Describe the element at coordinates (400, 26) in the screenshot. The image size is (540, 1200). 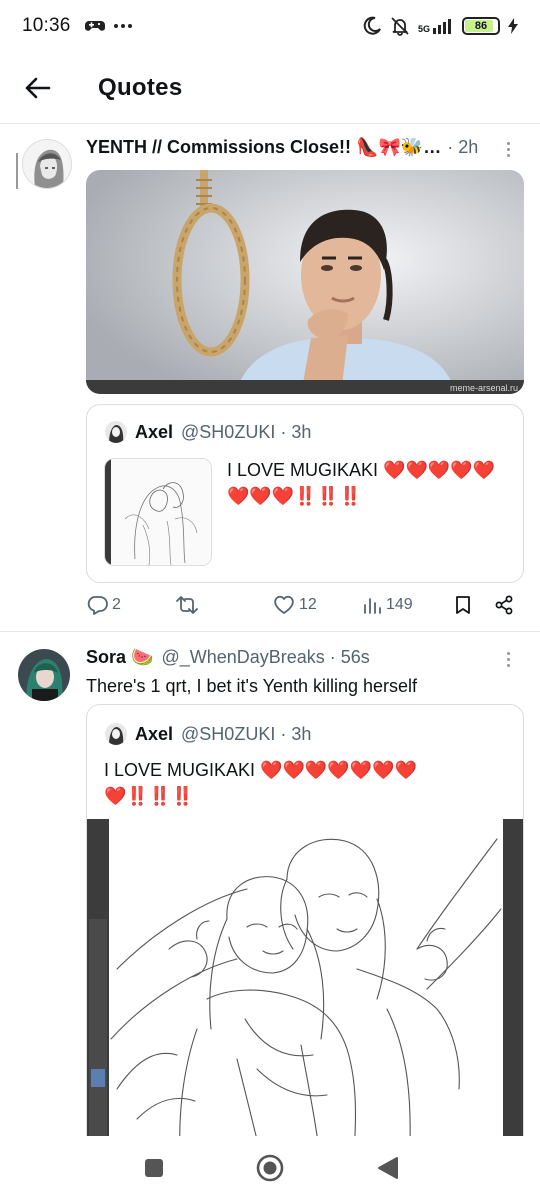
I see `bell-off-icon` at that location.